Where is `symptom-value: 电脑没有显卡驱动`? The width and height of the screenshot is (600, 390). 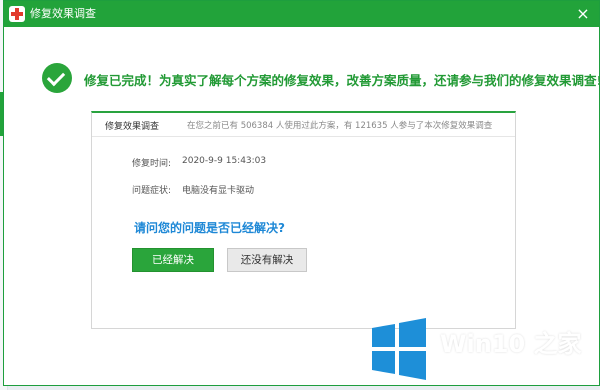
symptom-value: 电脑没有显卡驱动 is located at coordinates (218, 191).